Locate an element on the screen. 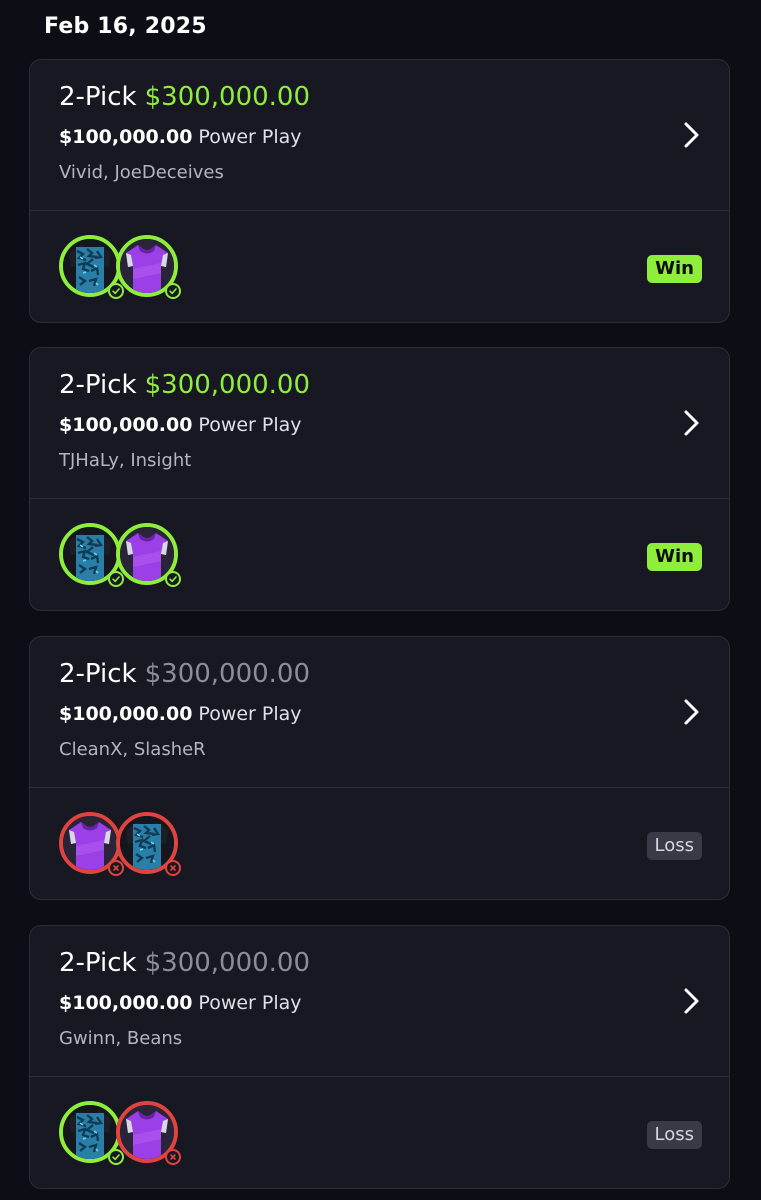 This screenshot has height=1200, width=761. date-header: Feb 16, 2025 is located at coordinates (125, 26).